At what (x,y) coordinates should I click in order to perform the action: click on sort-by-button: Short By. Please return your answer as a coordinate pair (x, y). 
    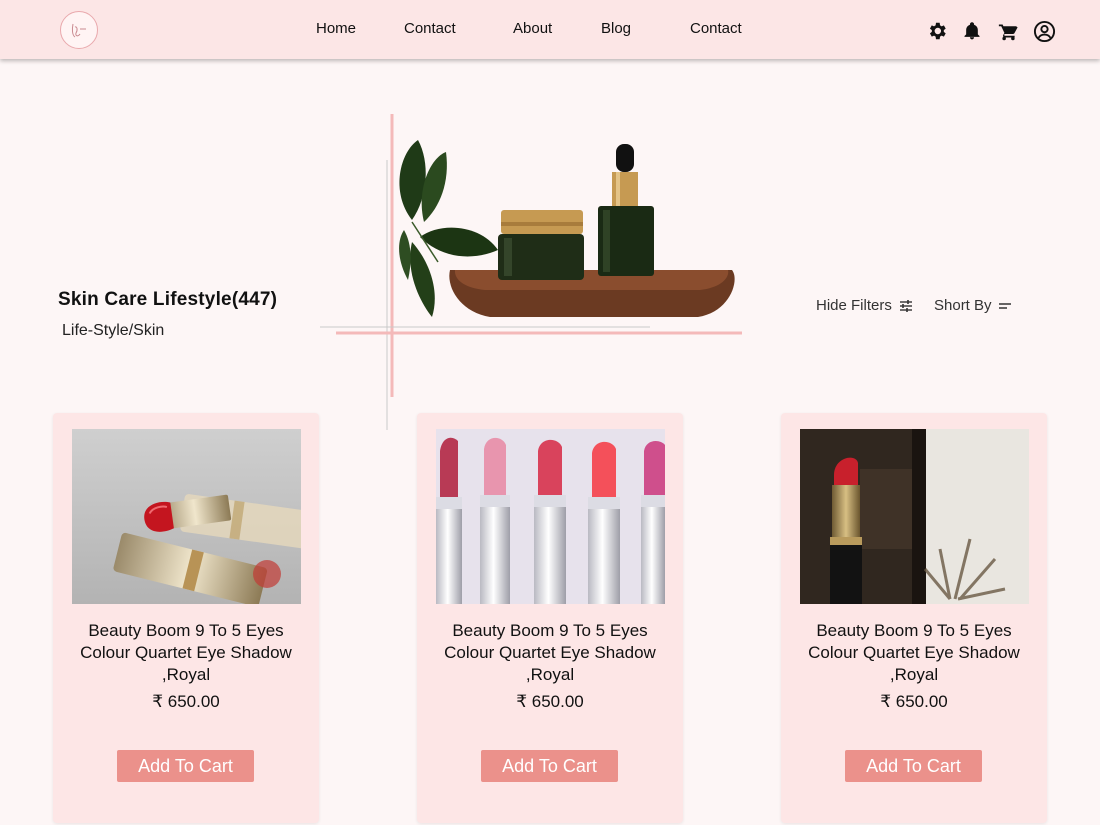
    Looking at the image, I should click on (973, 305).